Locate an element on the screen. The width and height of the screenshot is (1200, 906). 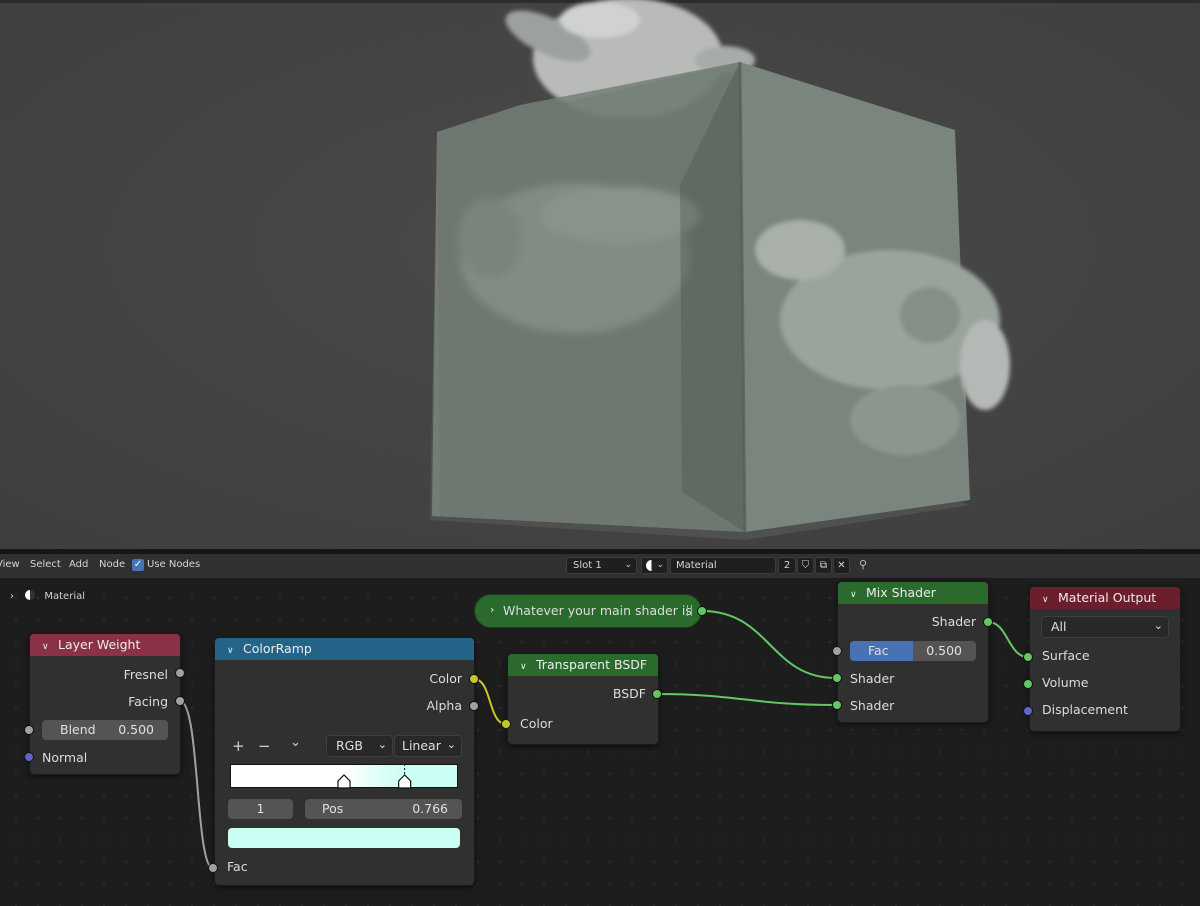
fac-field: Fac 0.500 is located at coordinates (913, 651).